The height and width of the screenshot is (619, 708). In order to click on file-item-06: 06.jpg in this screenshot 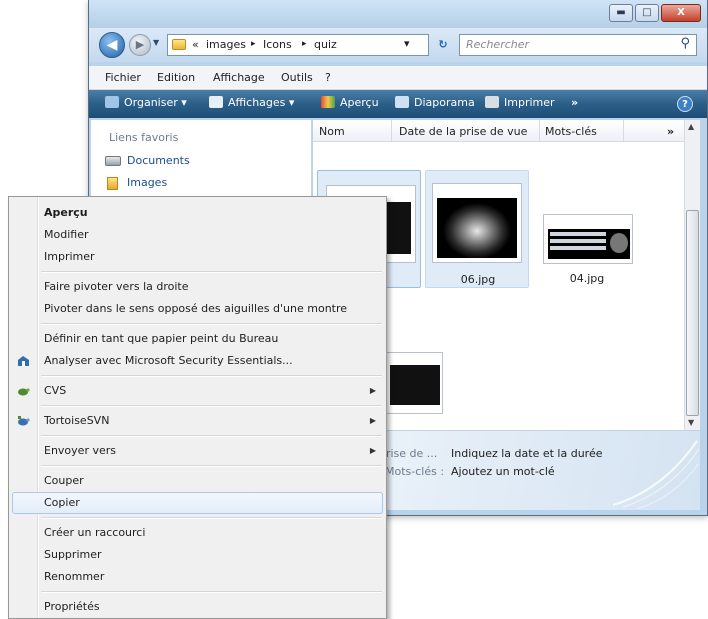, I will do `click(477, 229)`.